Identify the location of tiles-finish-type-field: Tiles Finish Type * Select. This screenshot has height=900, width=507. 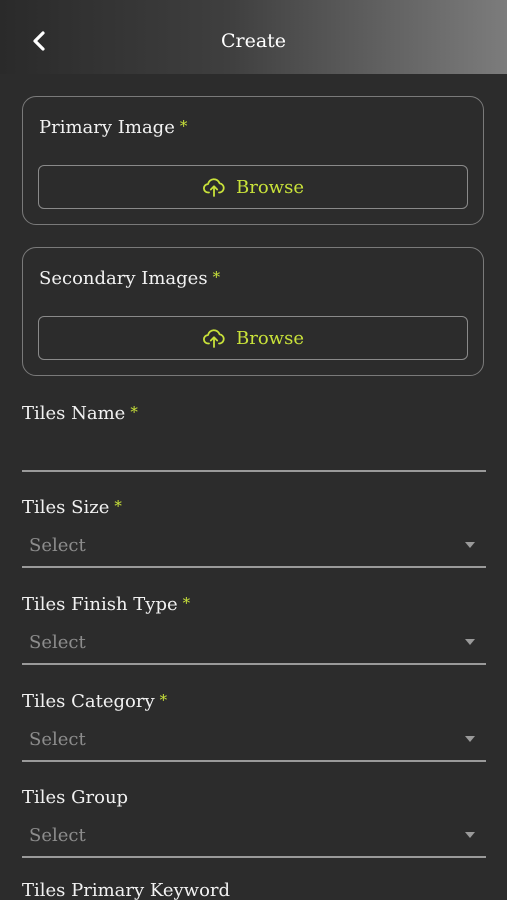
(254, 630).